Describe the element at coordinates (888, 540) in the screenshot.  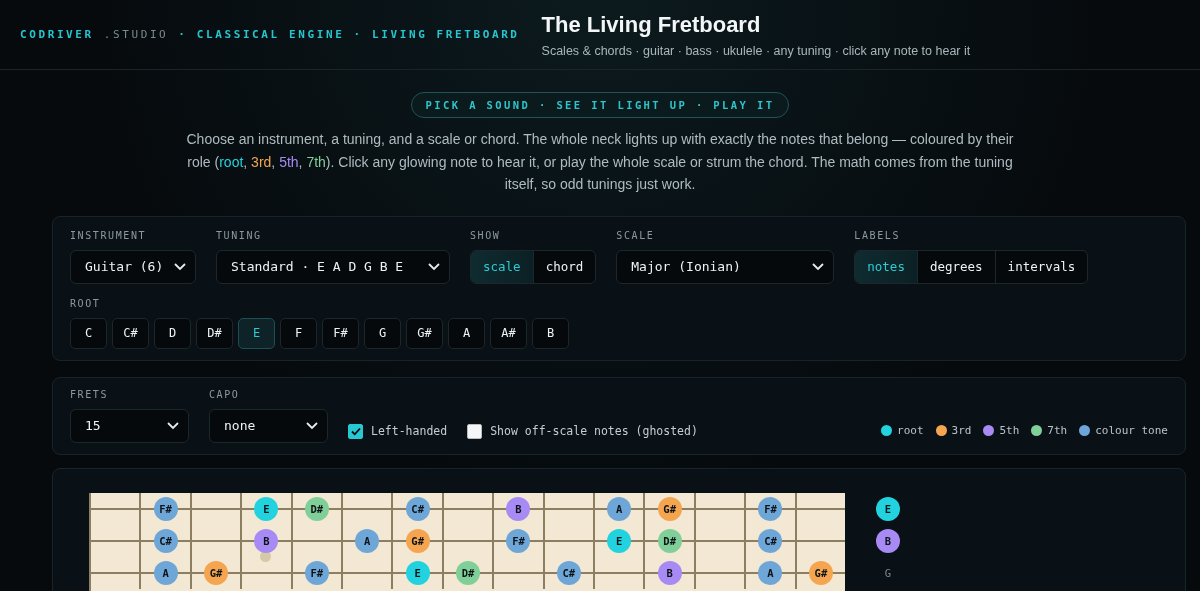
I see `open-string-note-button: B` at that location.